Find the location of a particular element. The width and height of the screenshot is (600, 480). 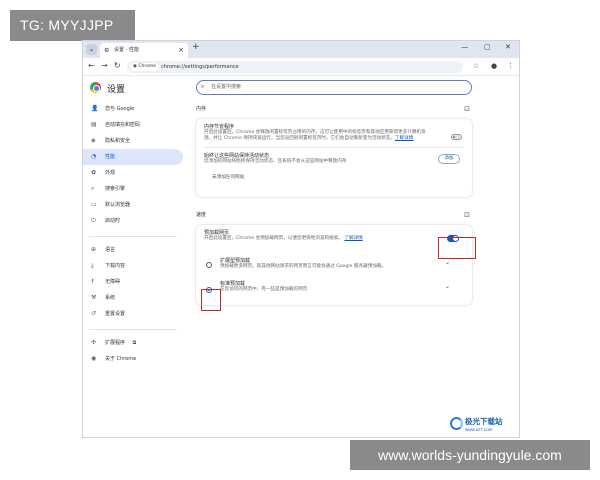

sidebar-item-label: 无障碍 is located at coordinates (113, 282).